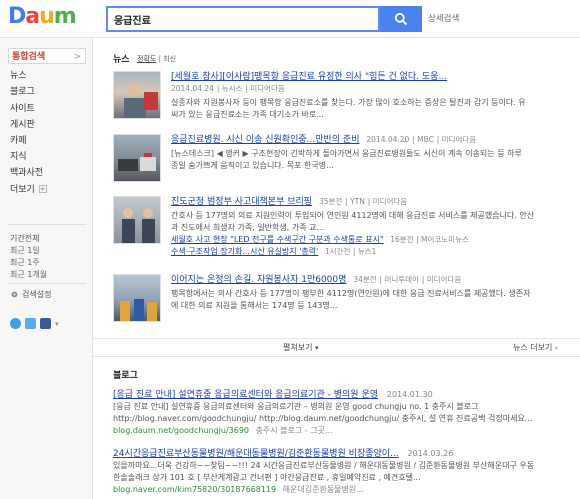  What do you see at coordinates (24, 238) in the screenshot?
I see `period-title: 기간전체` at bounding box center [24, 238].